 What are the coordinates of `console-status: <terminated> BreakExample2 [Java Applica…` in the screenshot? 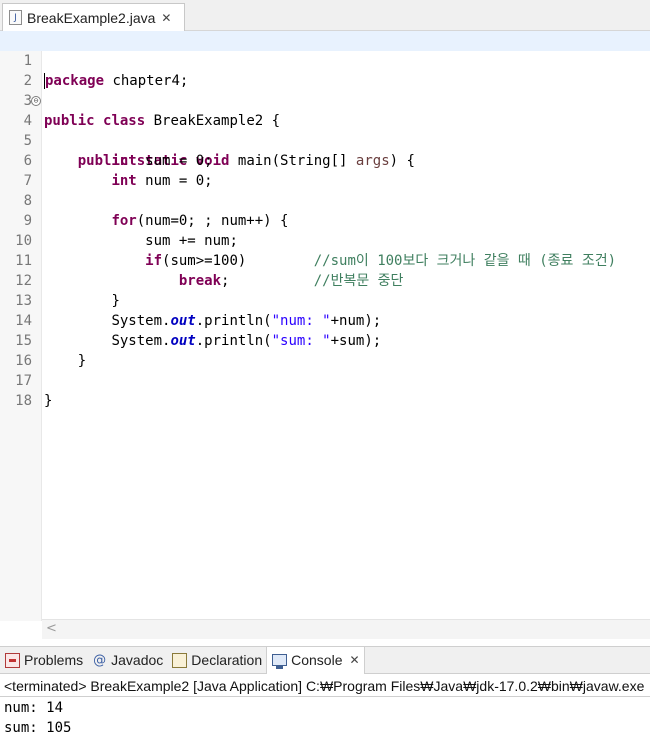 It's located at (324, 686).